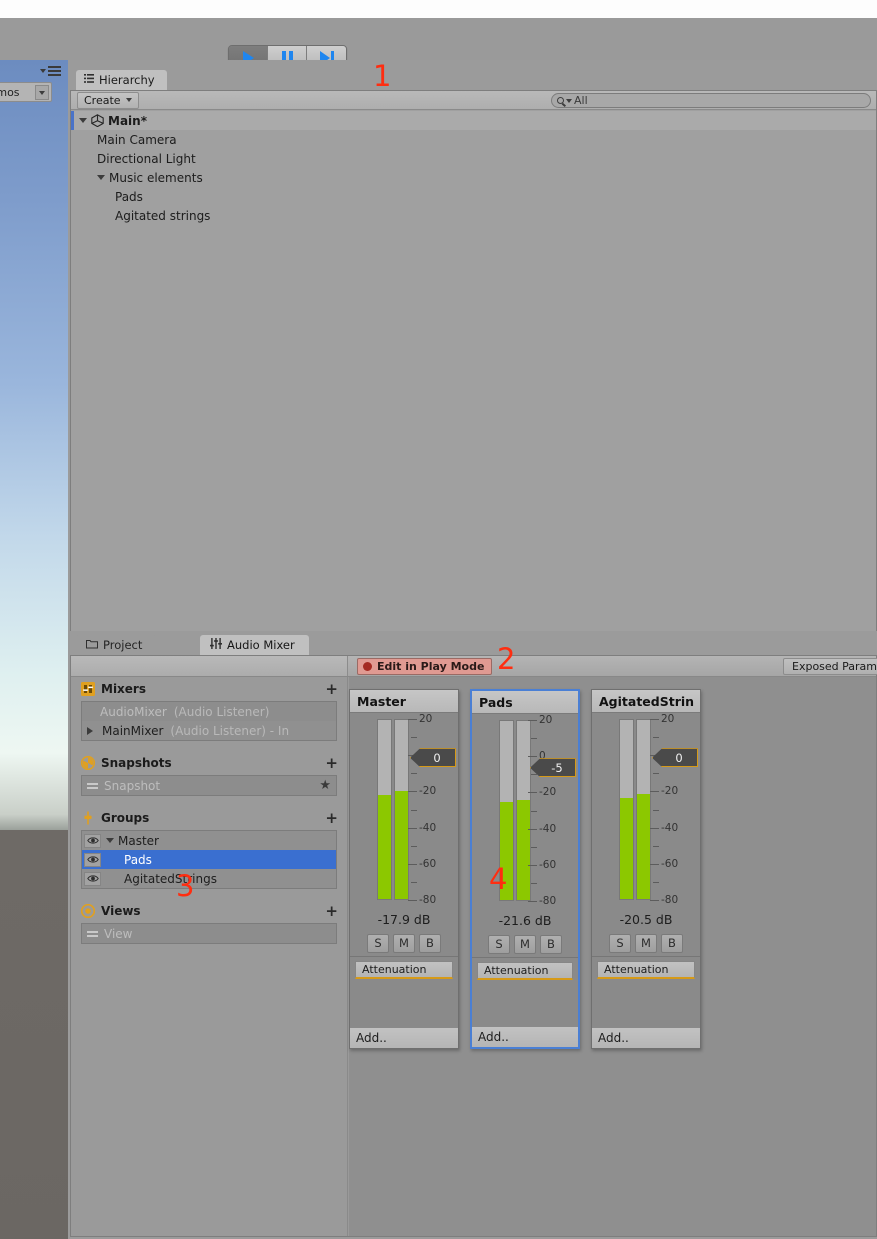  I want to click on edit-in-play-mode-button: Edit in Play Mode, so click(425, 666).